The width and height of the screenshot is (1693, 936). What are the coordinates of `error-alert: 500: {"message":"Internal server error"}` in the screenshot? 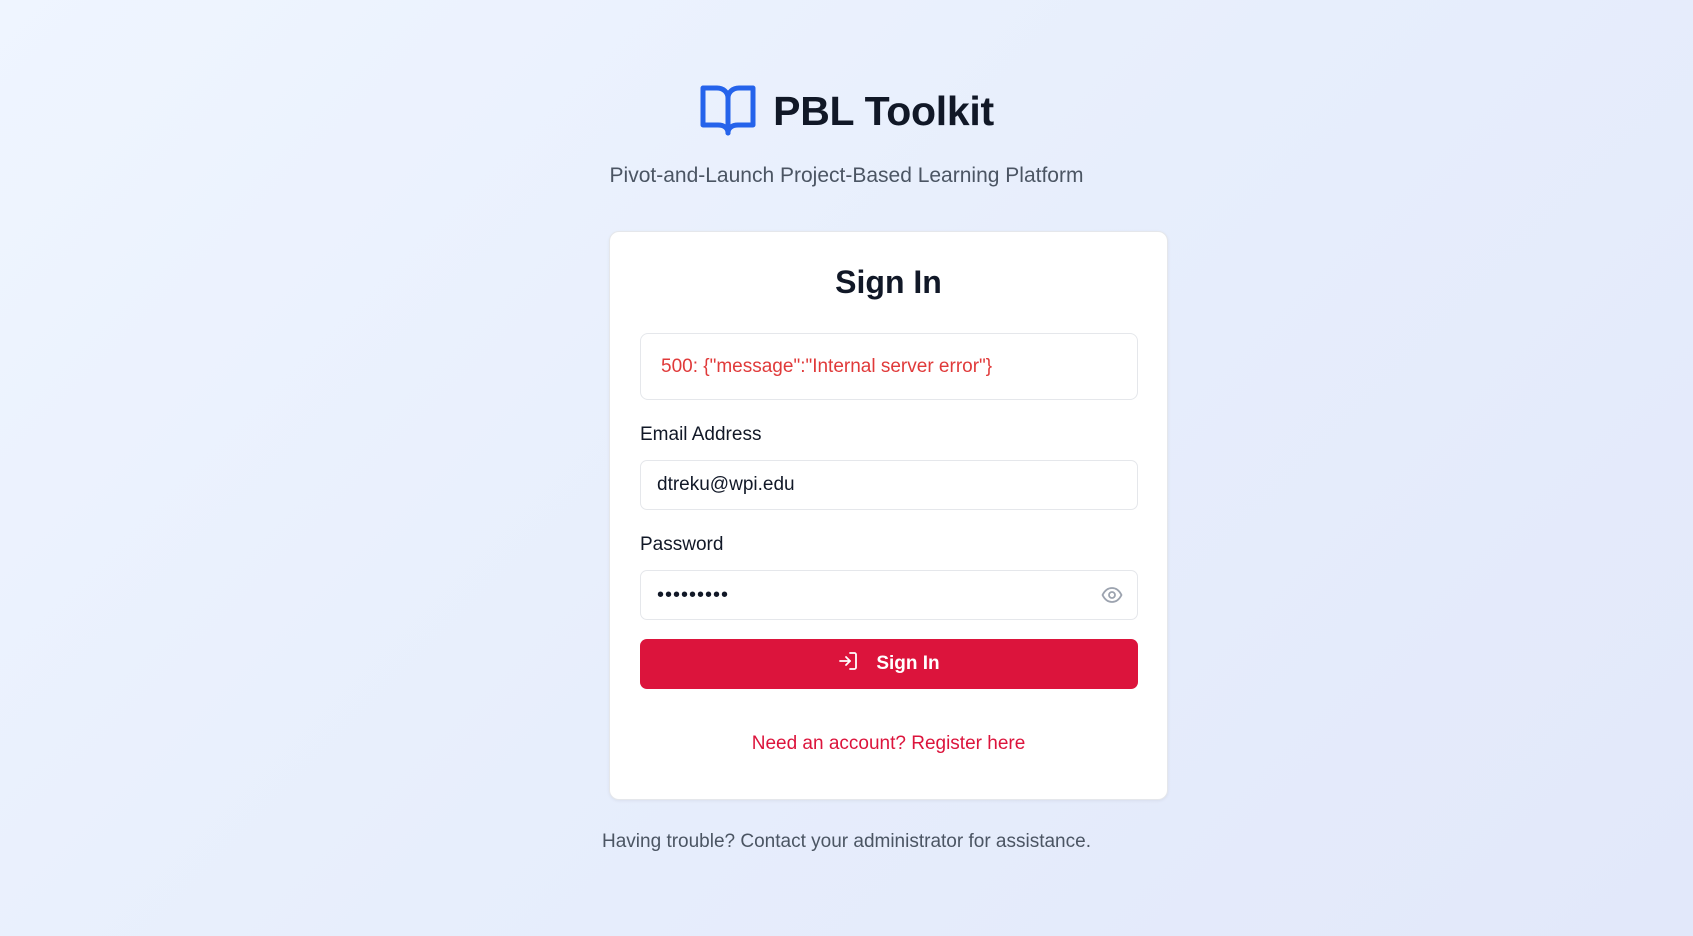 It's located at (889, 366).